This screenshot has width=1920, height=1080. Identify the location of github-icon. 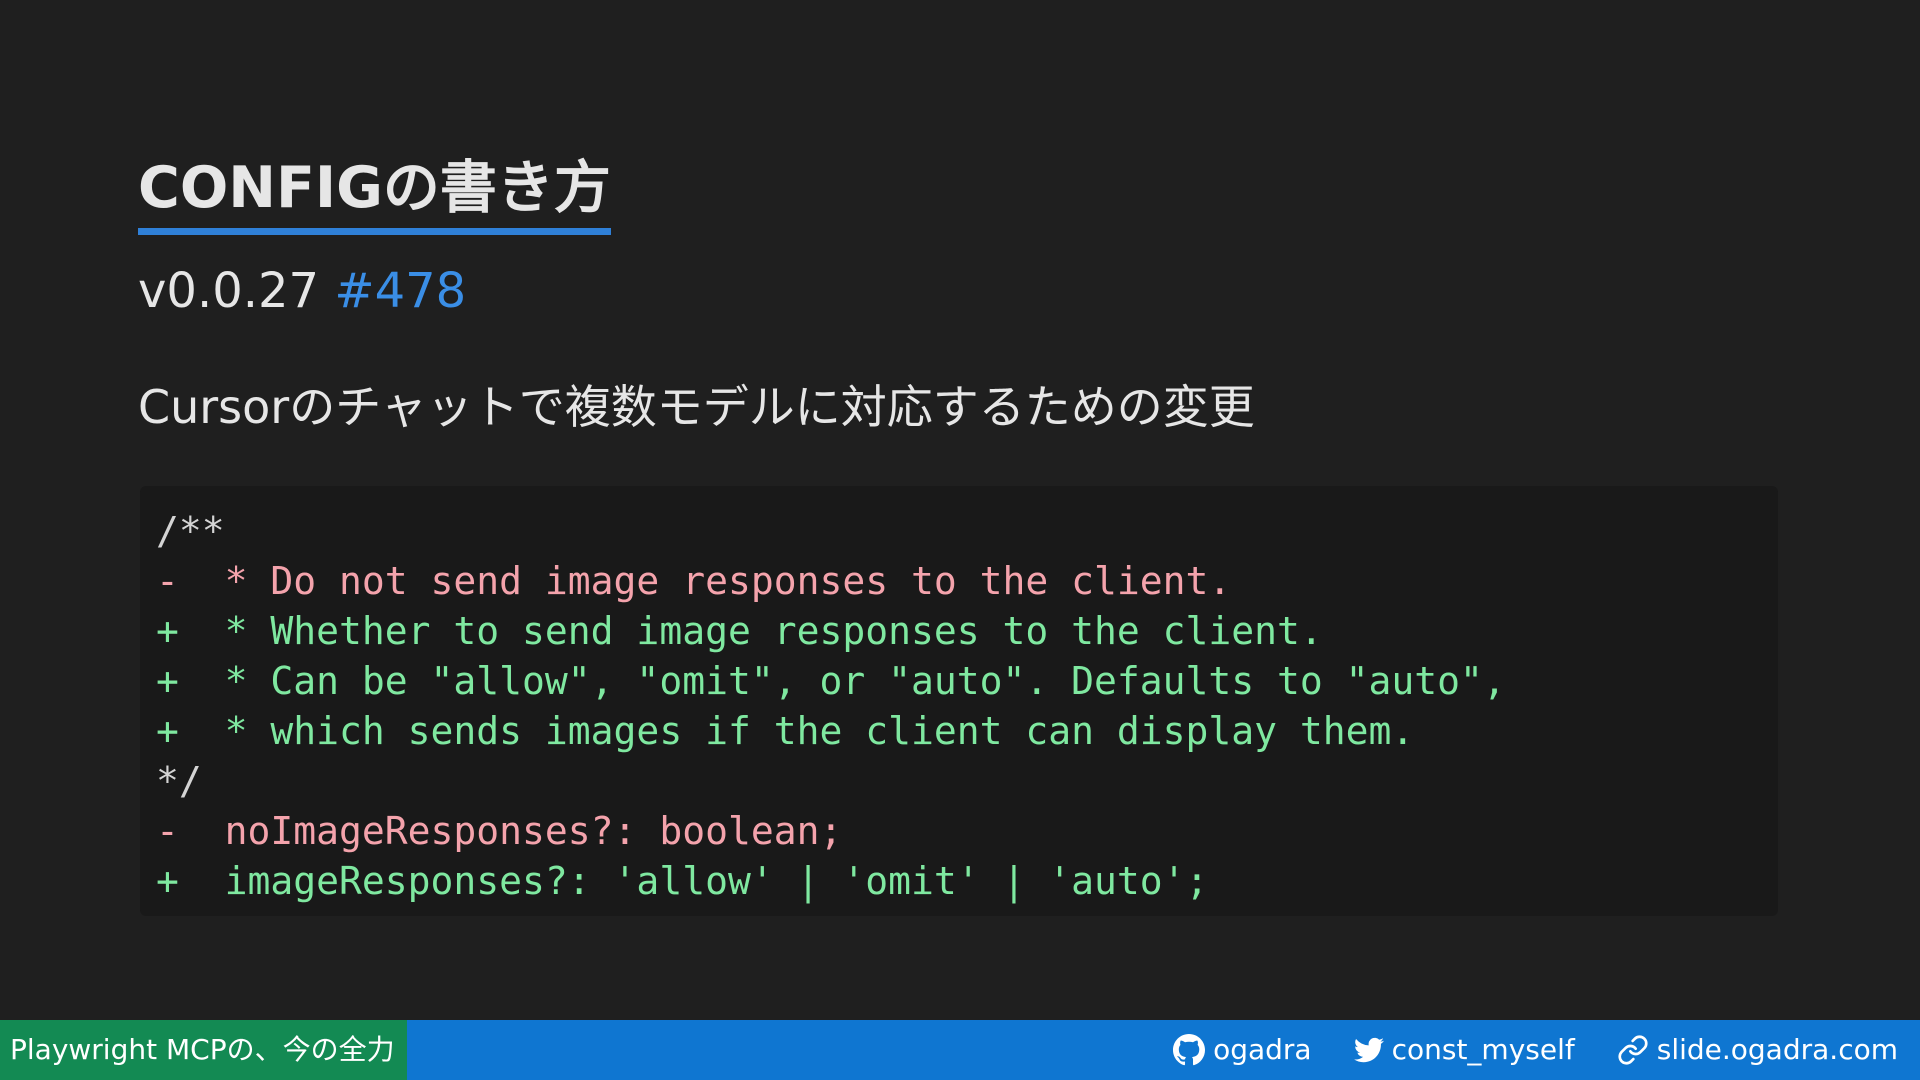
(1189, 1050).